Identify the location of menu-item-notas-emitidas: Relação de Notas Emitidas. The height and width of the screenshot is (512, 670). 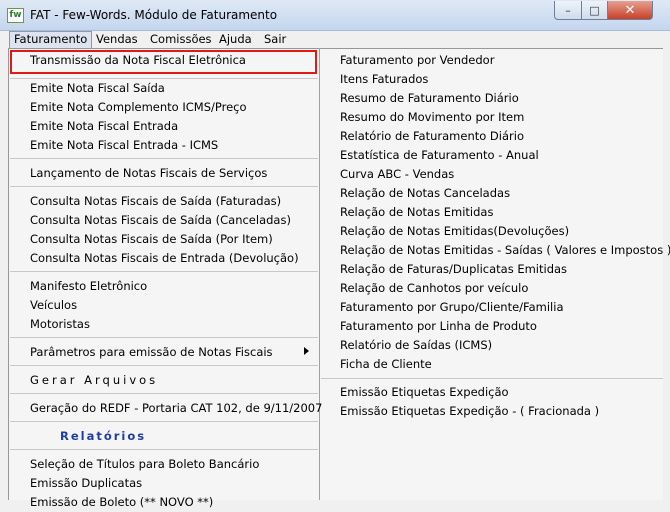
(416, 212).